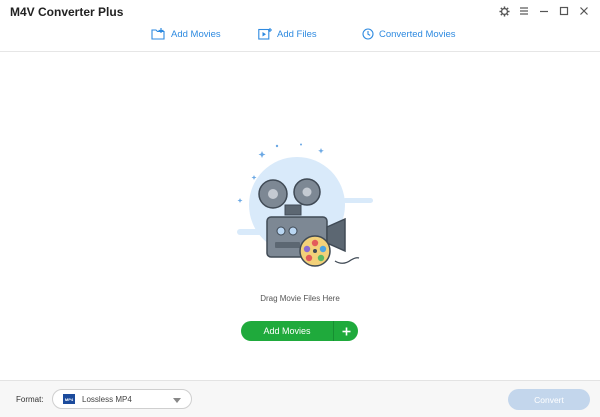 The image size is (600, 417). What do you see at coordinates (417, 34) in the screenshot?
I see `converted-movies-label: Converted Movies` at bounding box center [417, 34].